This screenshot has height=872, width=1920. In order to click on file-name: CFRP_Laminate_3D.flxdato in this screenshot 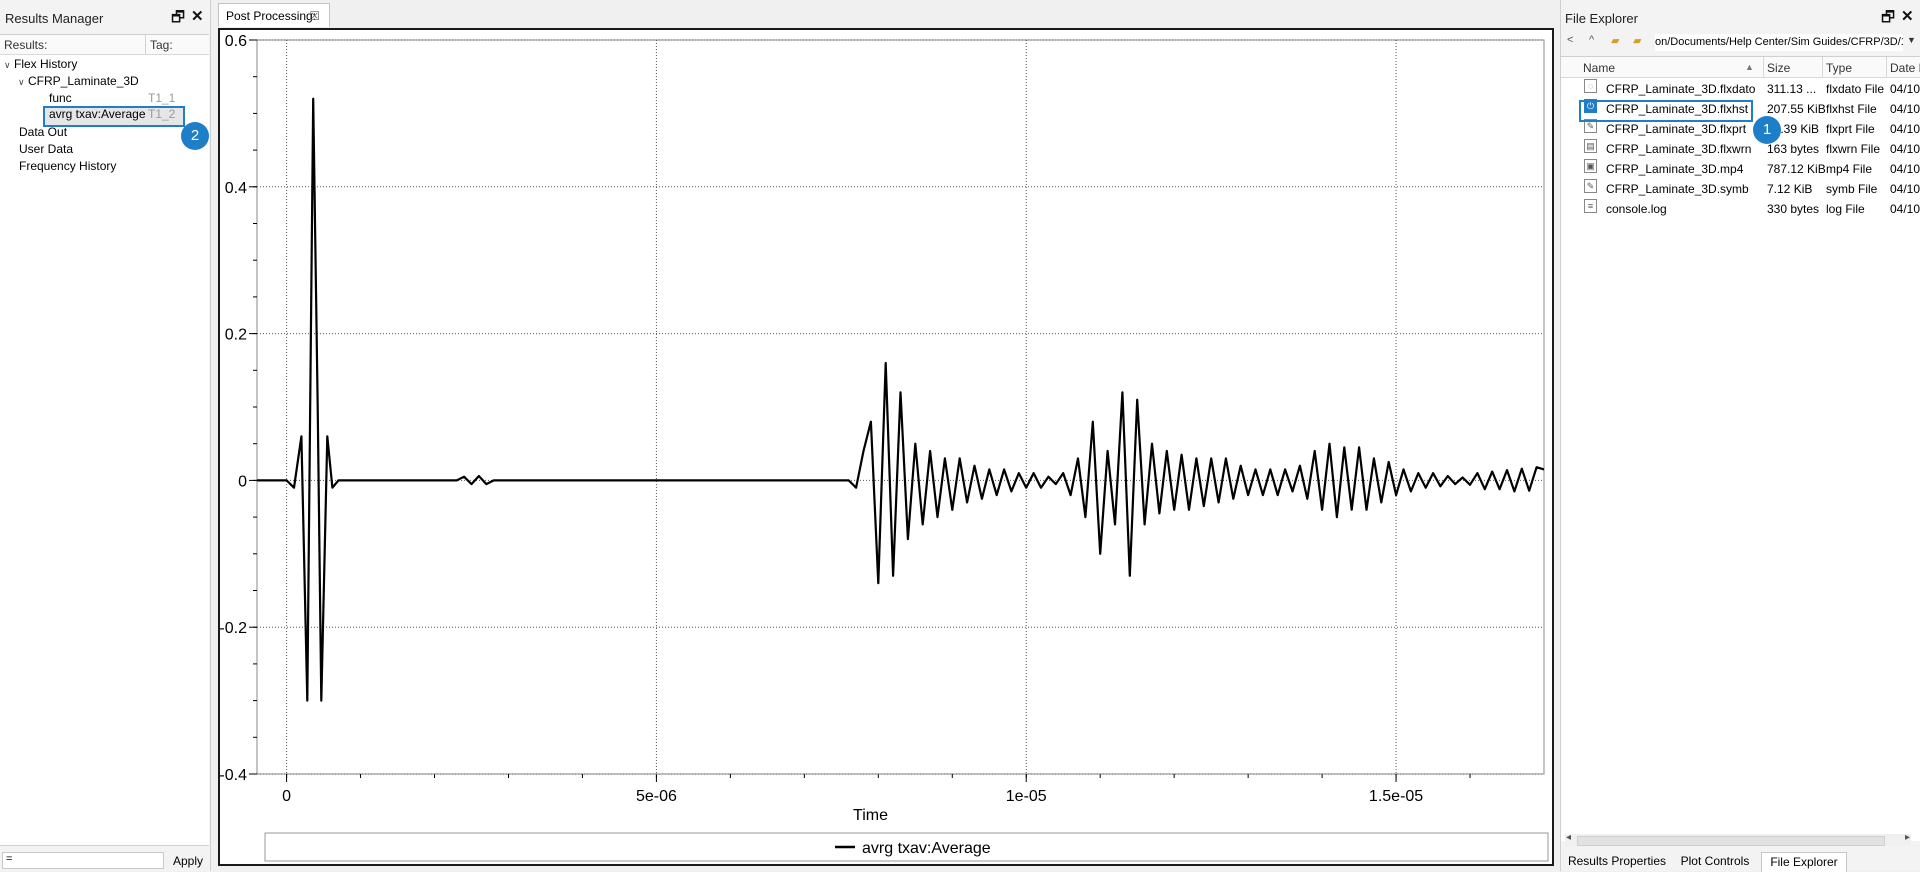, I will do `click(1681, 89)`.